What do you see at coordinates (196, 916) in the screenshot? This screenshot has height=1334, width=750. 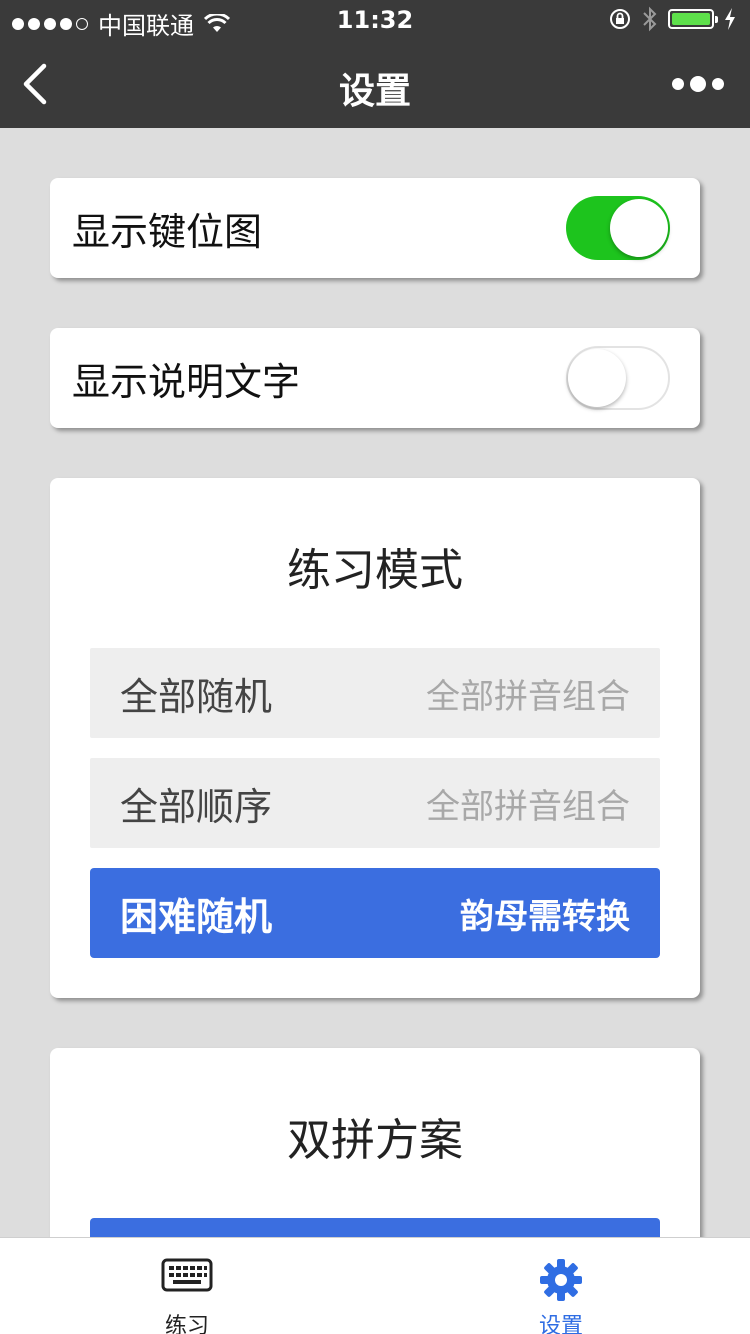 I see `option-name: 困难随机` at bounding box center [196, 916].